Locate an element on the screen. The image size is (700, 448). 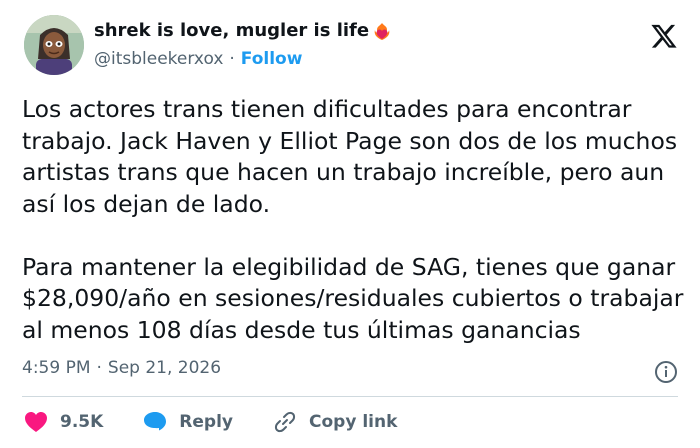
reply-label: Reply is located at coordinates (206, 422).